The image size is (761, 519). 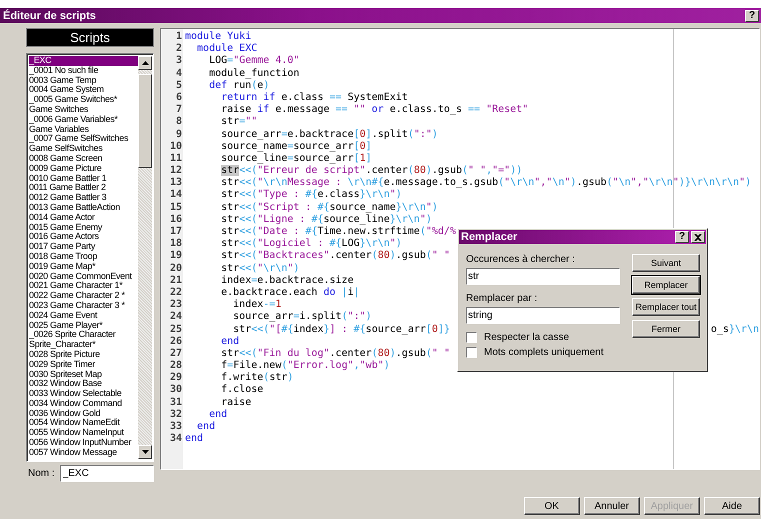 I want to click on list-header: Scripts, so click(x=90, y=37).